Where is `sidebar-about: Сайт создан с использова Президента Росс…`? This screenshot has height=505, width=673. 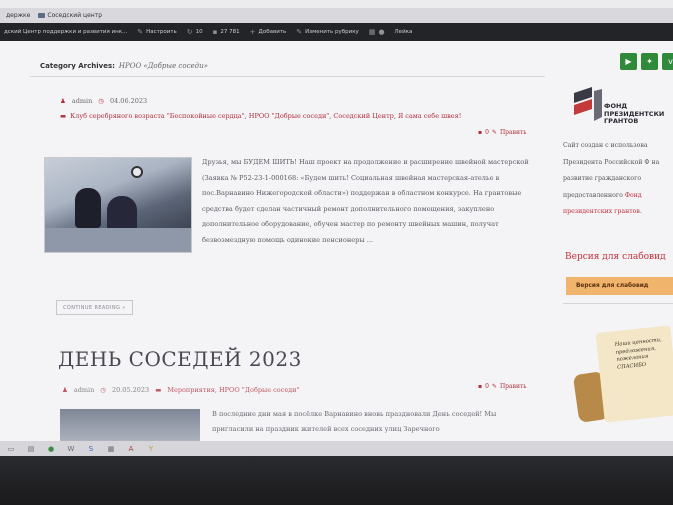 sidebar-about: Сайт создан с использова Президента Росс… is located at coordinates (618, 179).